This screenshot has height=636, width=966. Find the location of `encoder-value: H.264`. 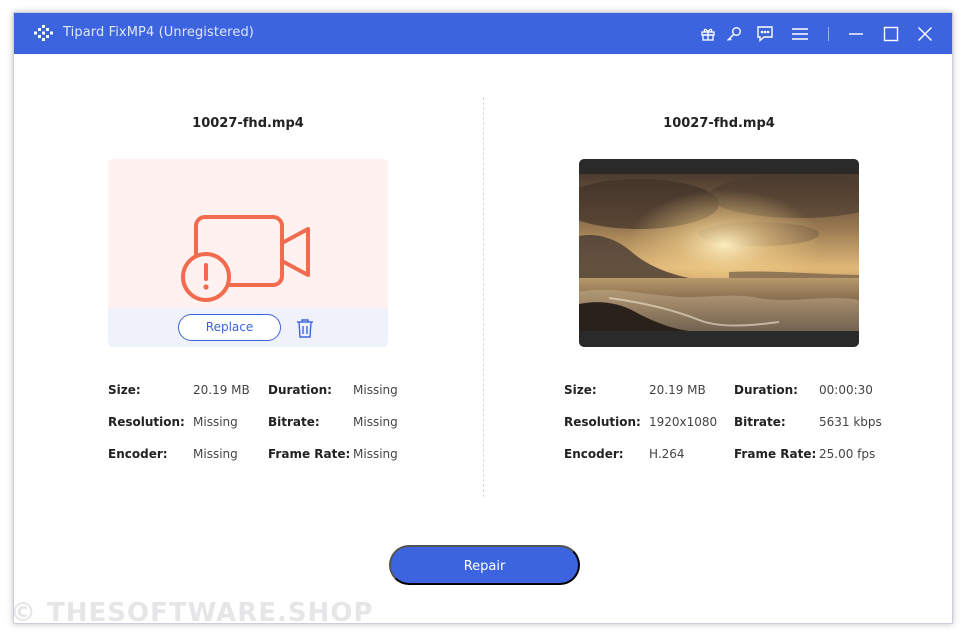

encoder-value: H.264 is located at coordinates (667, 454).